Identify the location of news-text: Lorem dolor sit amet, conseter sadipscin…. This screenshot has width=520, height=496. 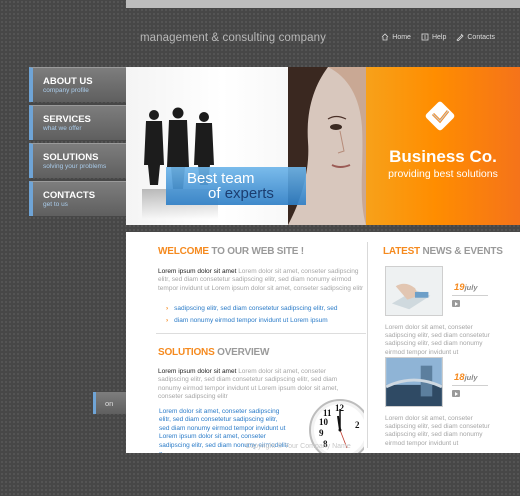
(437, 340).